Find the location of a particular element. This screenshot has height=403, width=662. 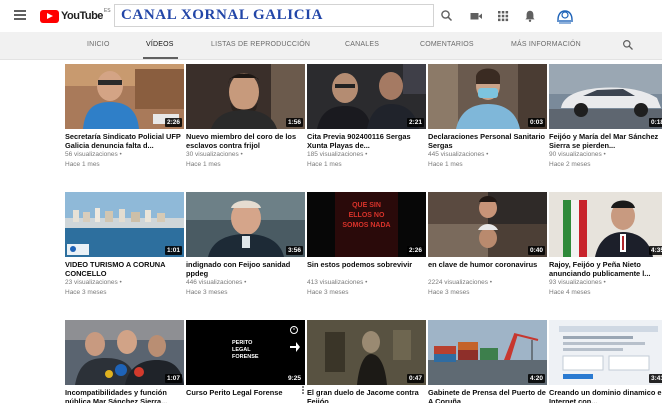

video-duration: 1:01 is located at coordinates (173, 250).